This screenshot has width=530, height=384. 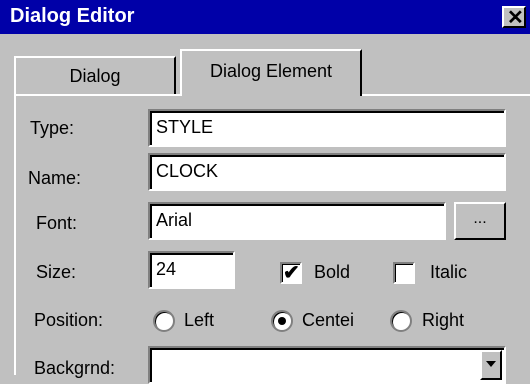 I want to click on tab-dialog-label: Dialog, so click(x=95, y=76).